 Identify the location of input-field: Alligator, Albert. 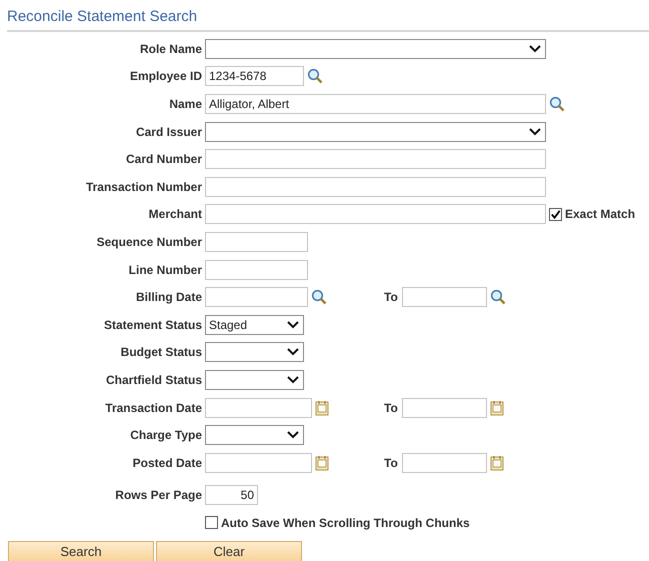
(375, 104).